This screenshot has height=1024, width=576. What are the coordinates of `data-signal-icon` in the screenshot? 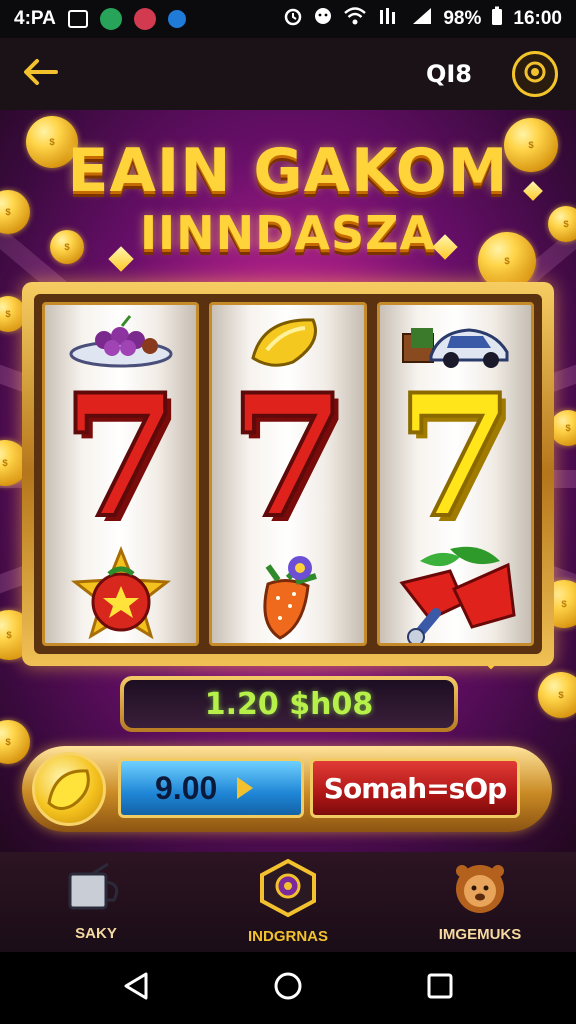 It's located at (389, 19).